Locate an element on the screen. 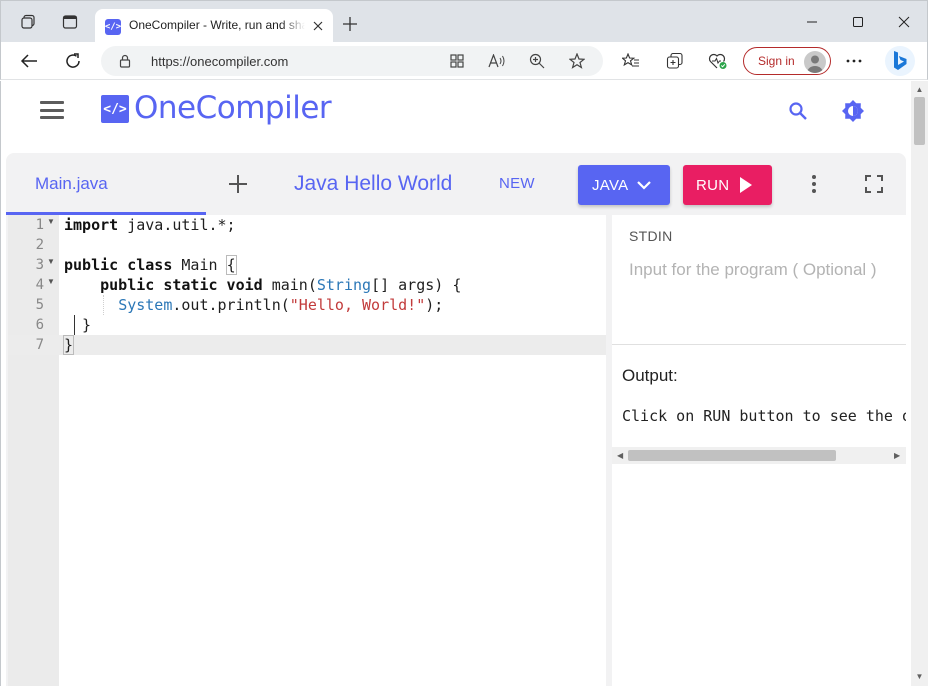 This screenshot has width=928, height=686. lock-icon is located at coordinates (125, 62).